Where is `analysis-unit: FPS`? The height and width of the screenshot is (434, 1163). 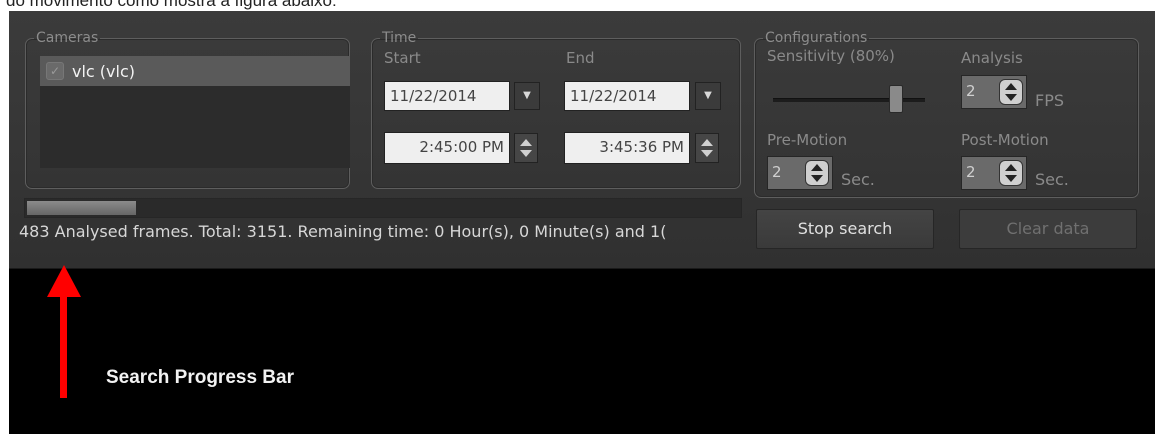
analysis-unit: FPS is located at coordinates (1050, 100).